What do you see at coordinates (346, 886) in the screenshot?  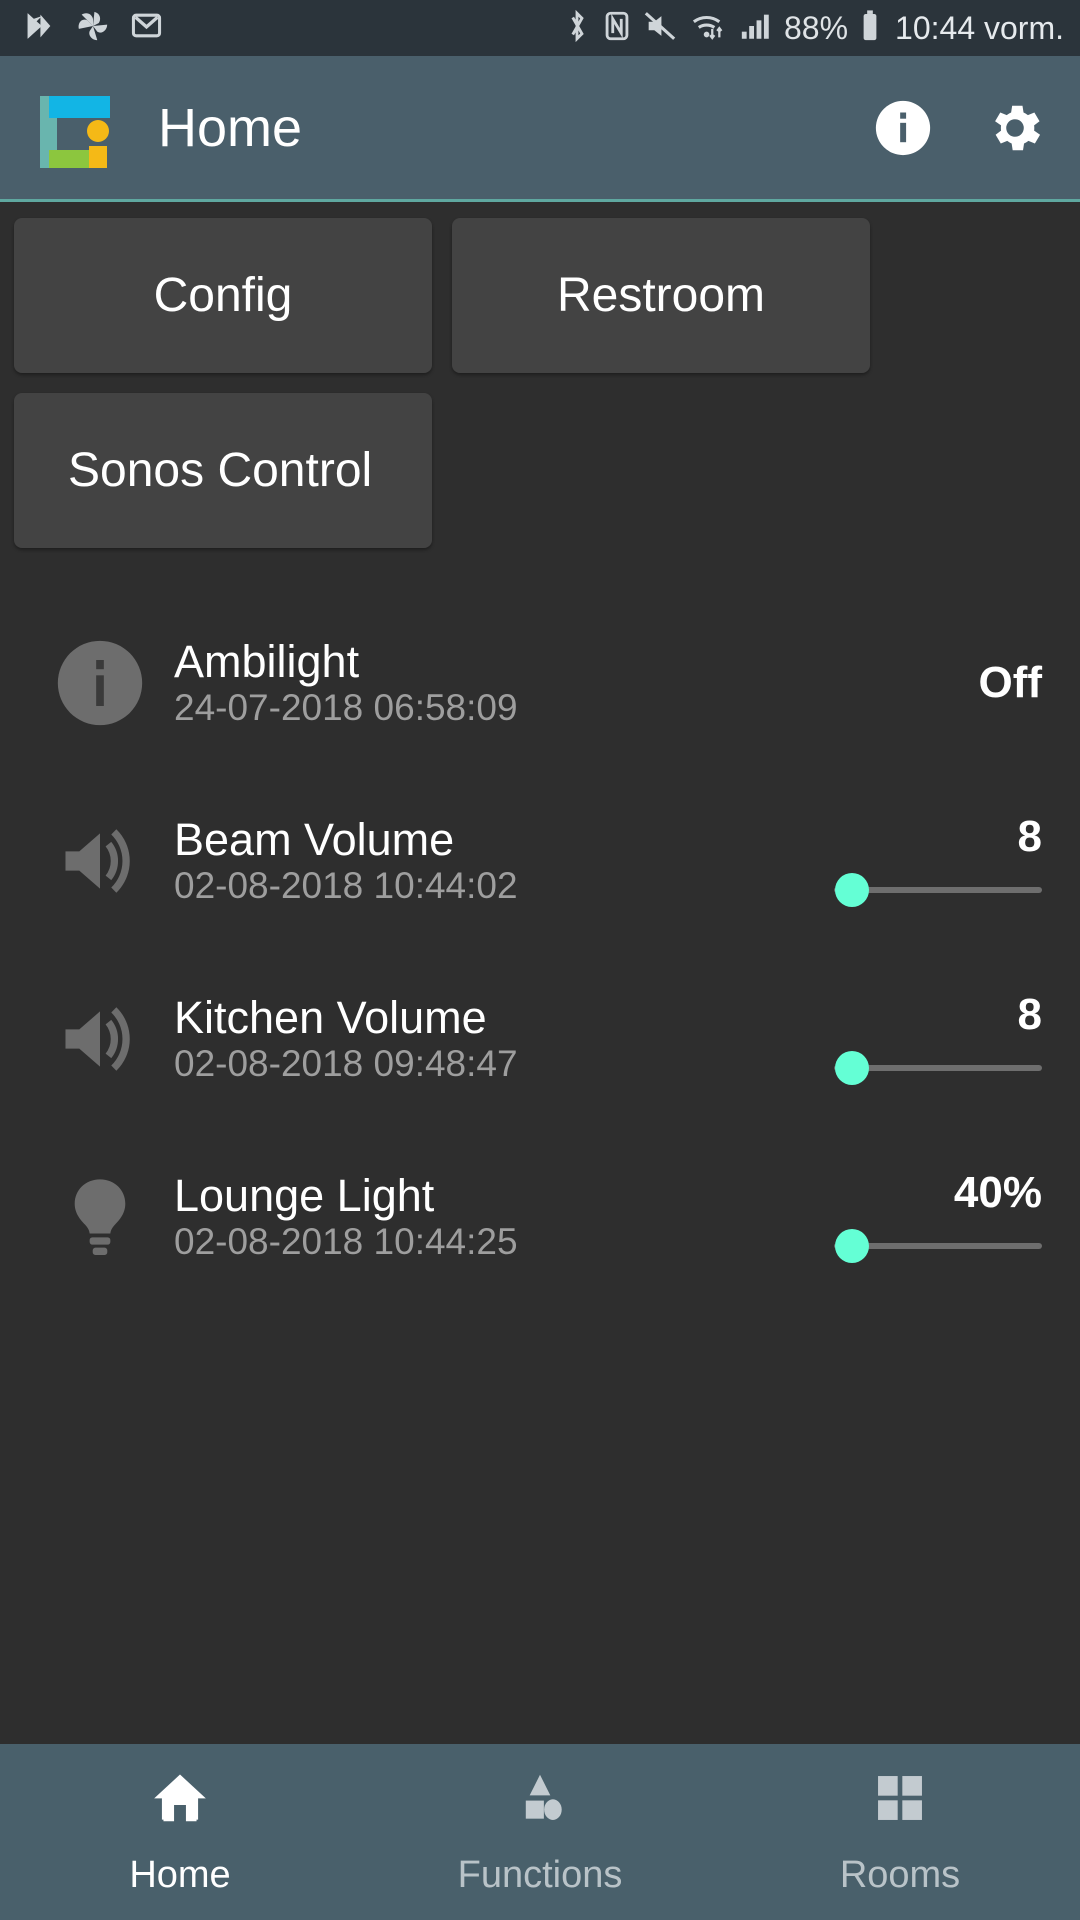 I see `row-timestamp: 02-08-2018 10:44:02` at bounding box center [346, 886].